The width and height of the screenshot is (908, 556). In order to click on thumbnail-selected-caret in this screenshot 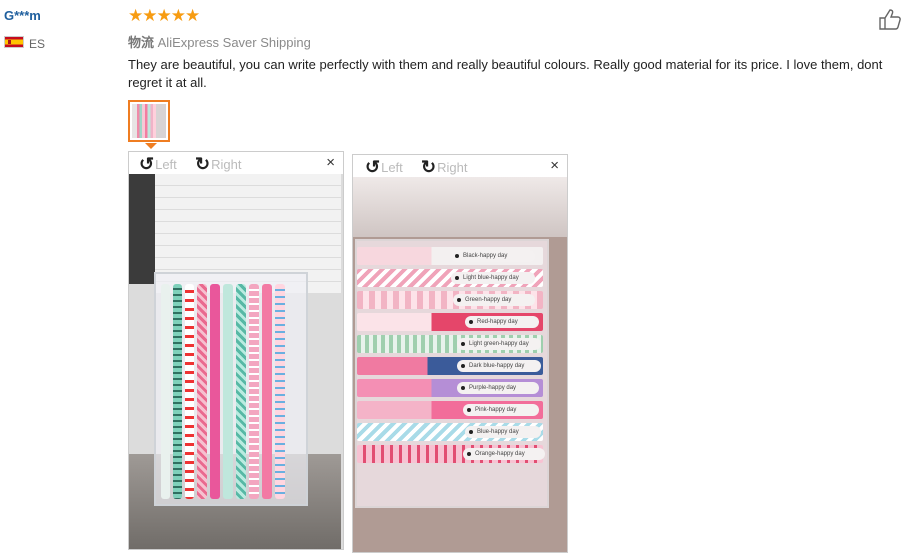, I will do `click(151, 146)`.